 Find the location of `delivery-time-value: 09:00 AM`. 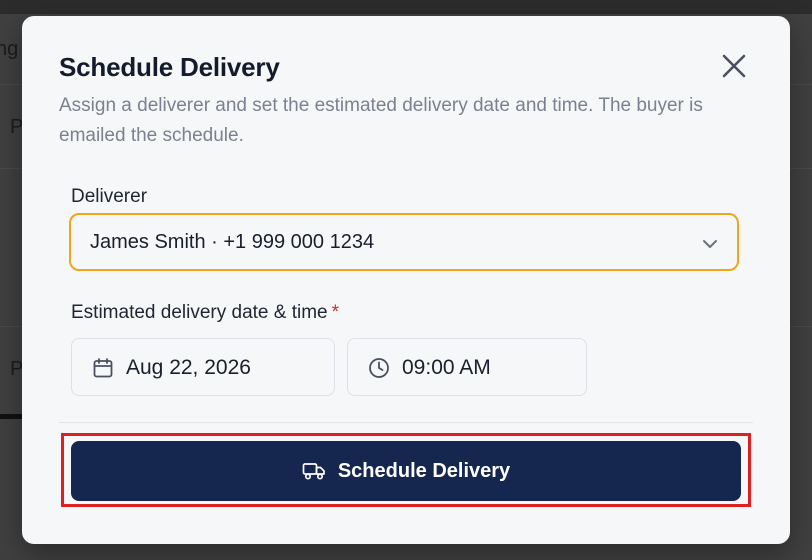

delivery-time-value: 09:00 AM is located at coordinates (446, 367).